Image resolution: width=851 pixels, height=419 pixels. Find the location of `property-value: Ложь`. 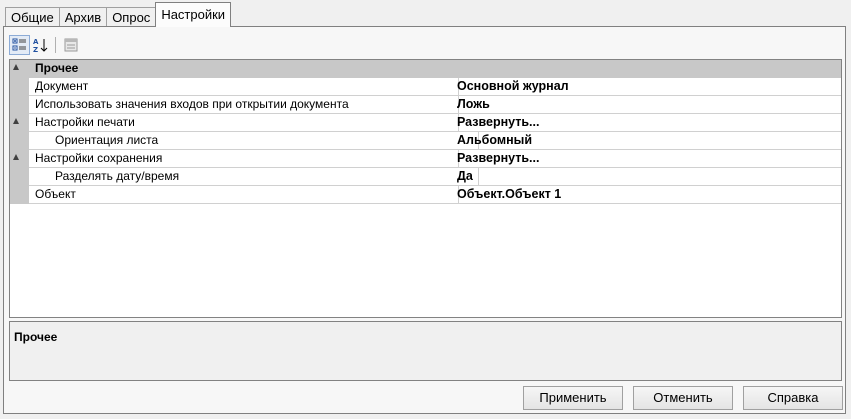

property-value: Ложь is located at coordinates (472, 104).